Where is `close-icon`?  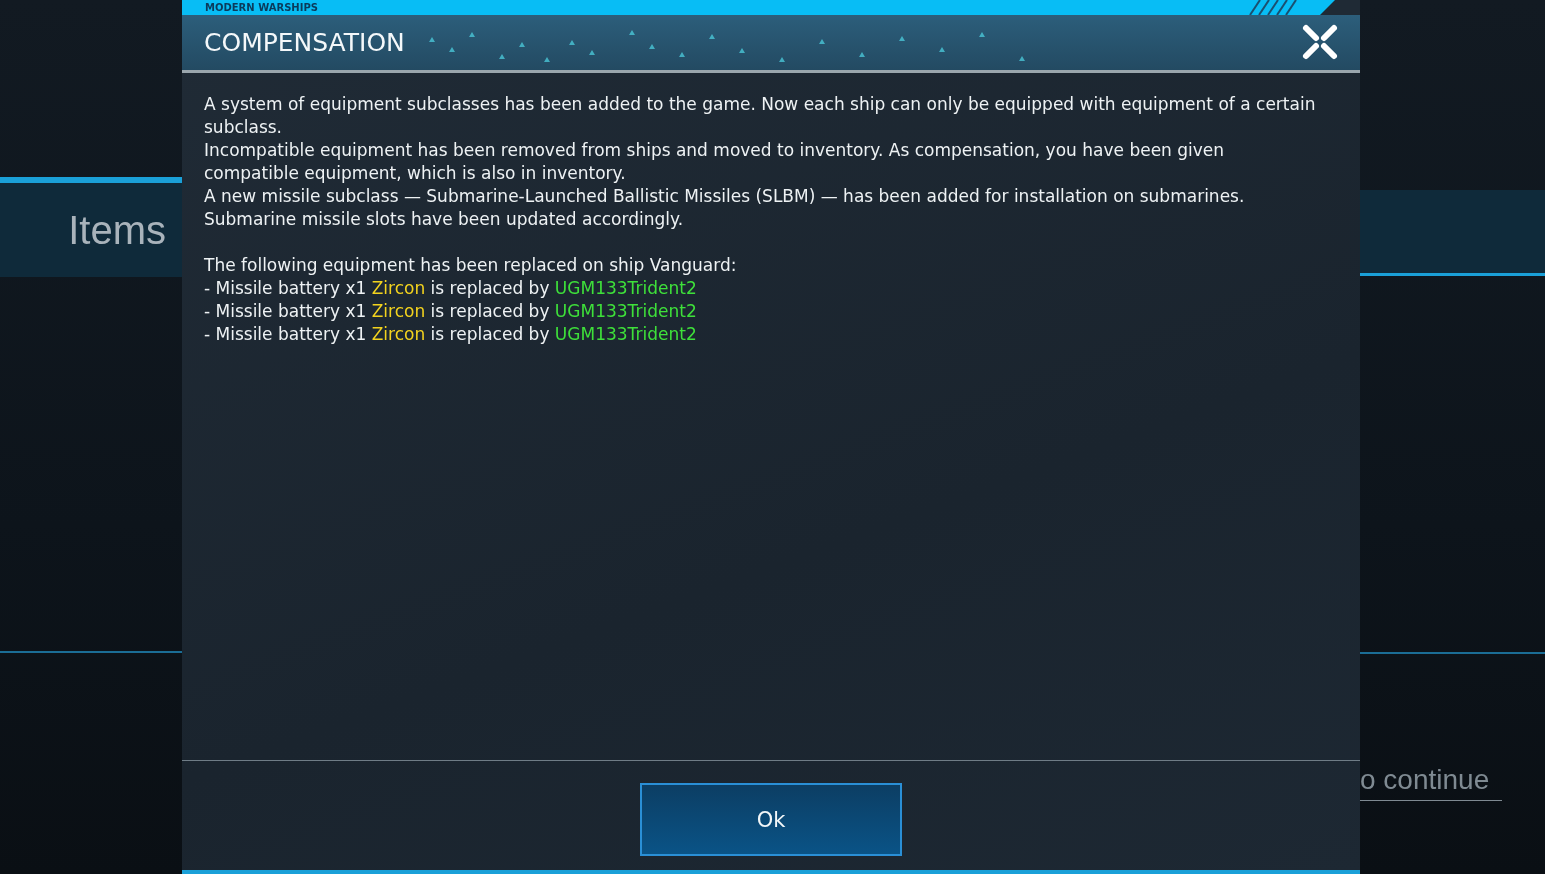
close-icon is located at coordinates (1320, 41).